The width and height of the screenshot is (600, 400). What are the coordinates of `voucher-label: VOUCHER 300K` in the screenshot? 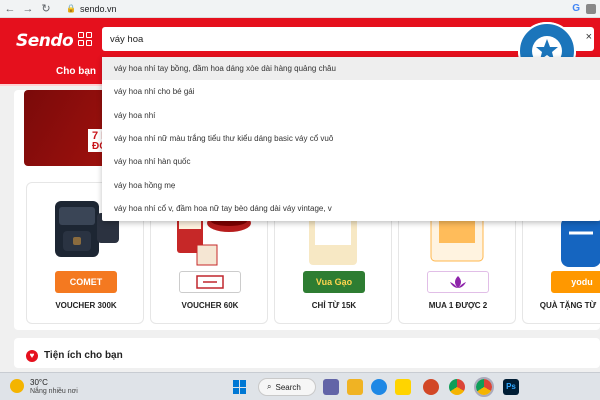 It's located at (86, 305).